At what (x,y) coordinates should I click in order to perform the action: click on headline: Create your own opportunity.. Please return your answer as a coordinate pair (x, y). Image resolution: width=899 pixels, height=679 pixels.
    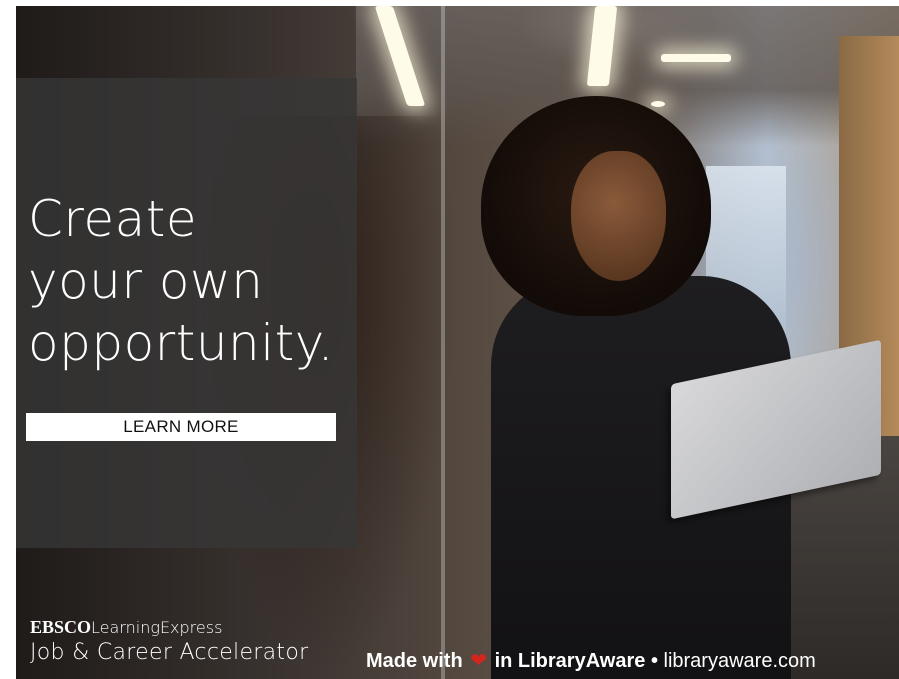
    Looking at the image, I should click on (181, 281).